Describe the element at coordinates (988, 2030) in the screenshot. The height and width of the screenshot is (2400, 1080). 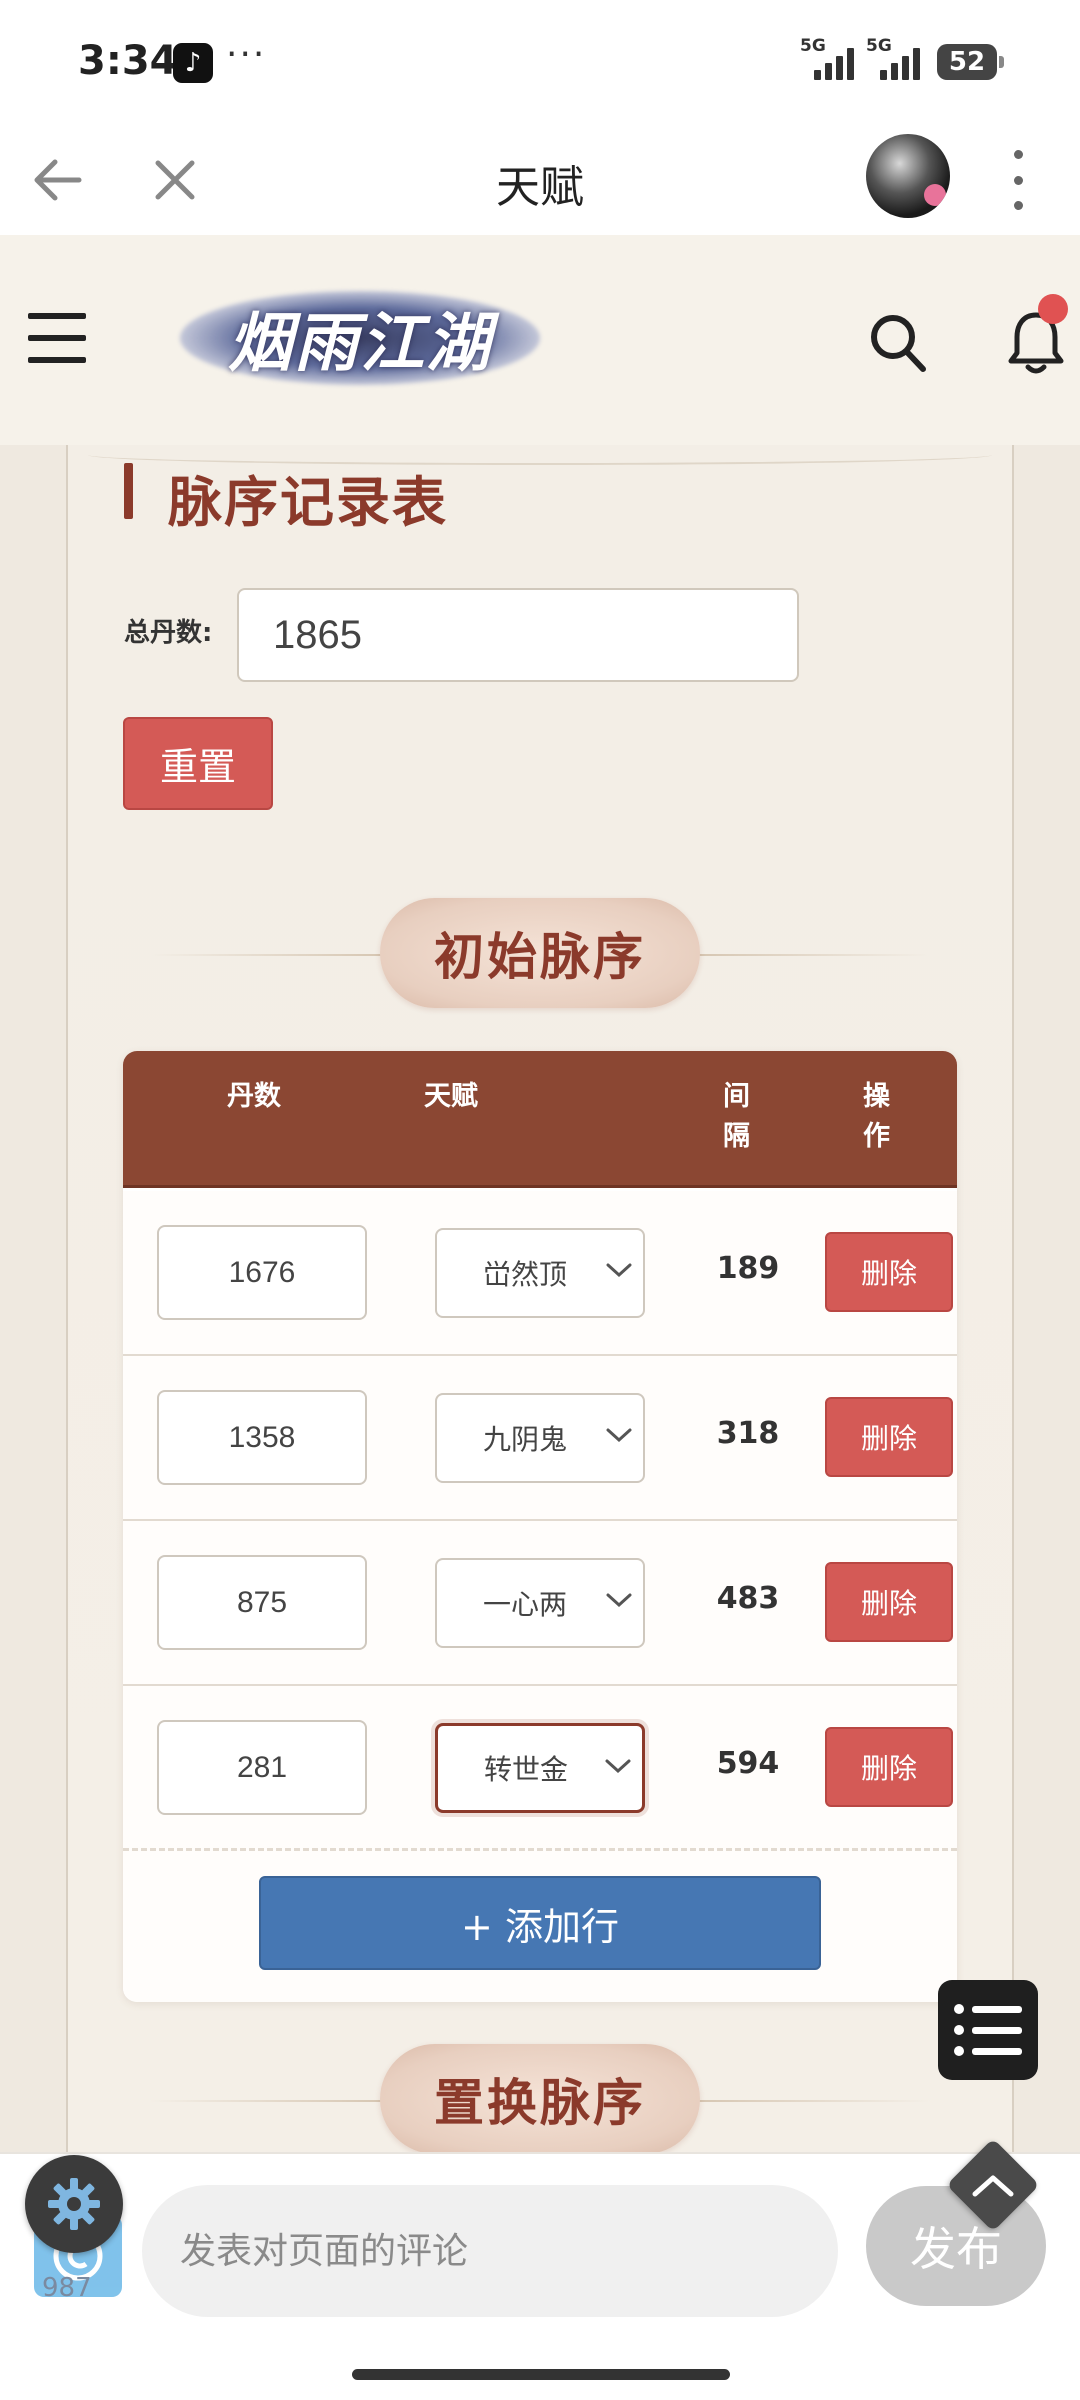
I see `table-of-contents-button` at that location.